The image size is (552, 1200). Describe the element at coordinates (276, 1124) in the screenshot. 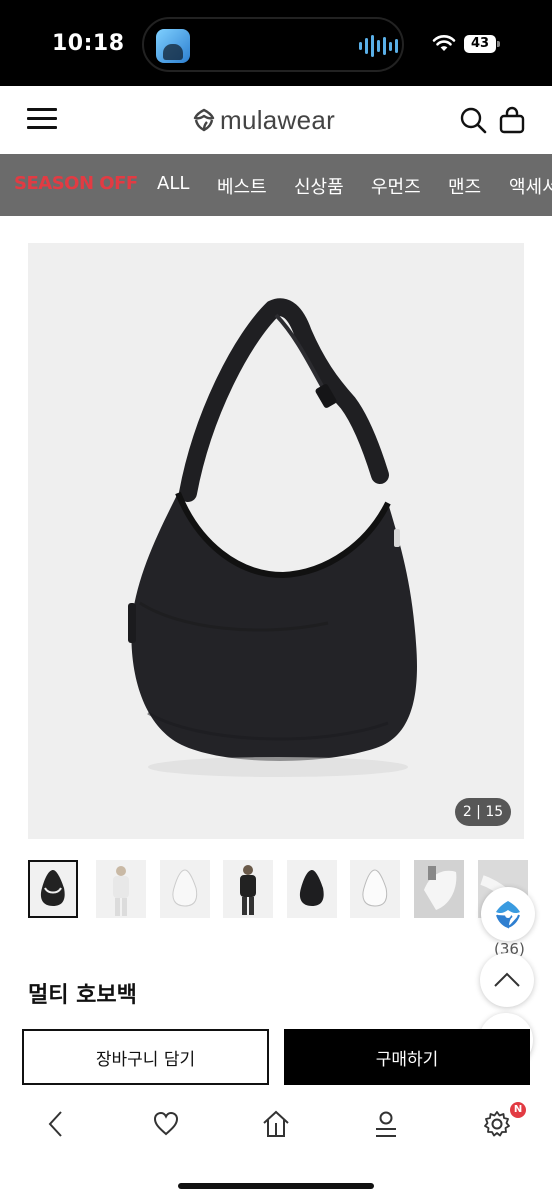

I see `home-icon` at that location.